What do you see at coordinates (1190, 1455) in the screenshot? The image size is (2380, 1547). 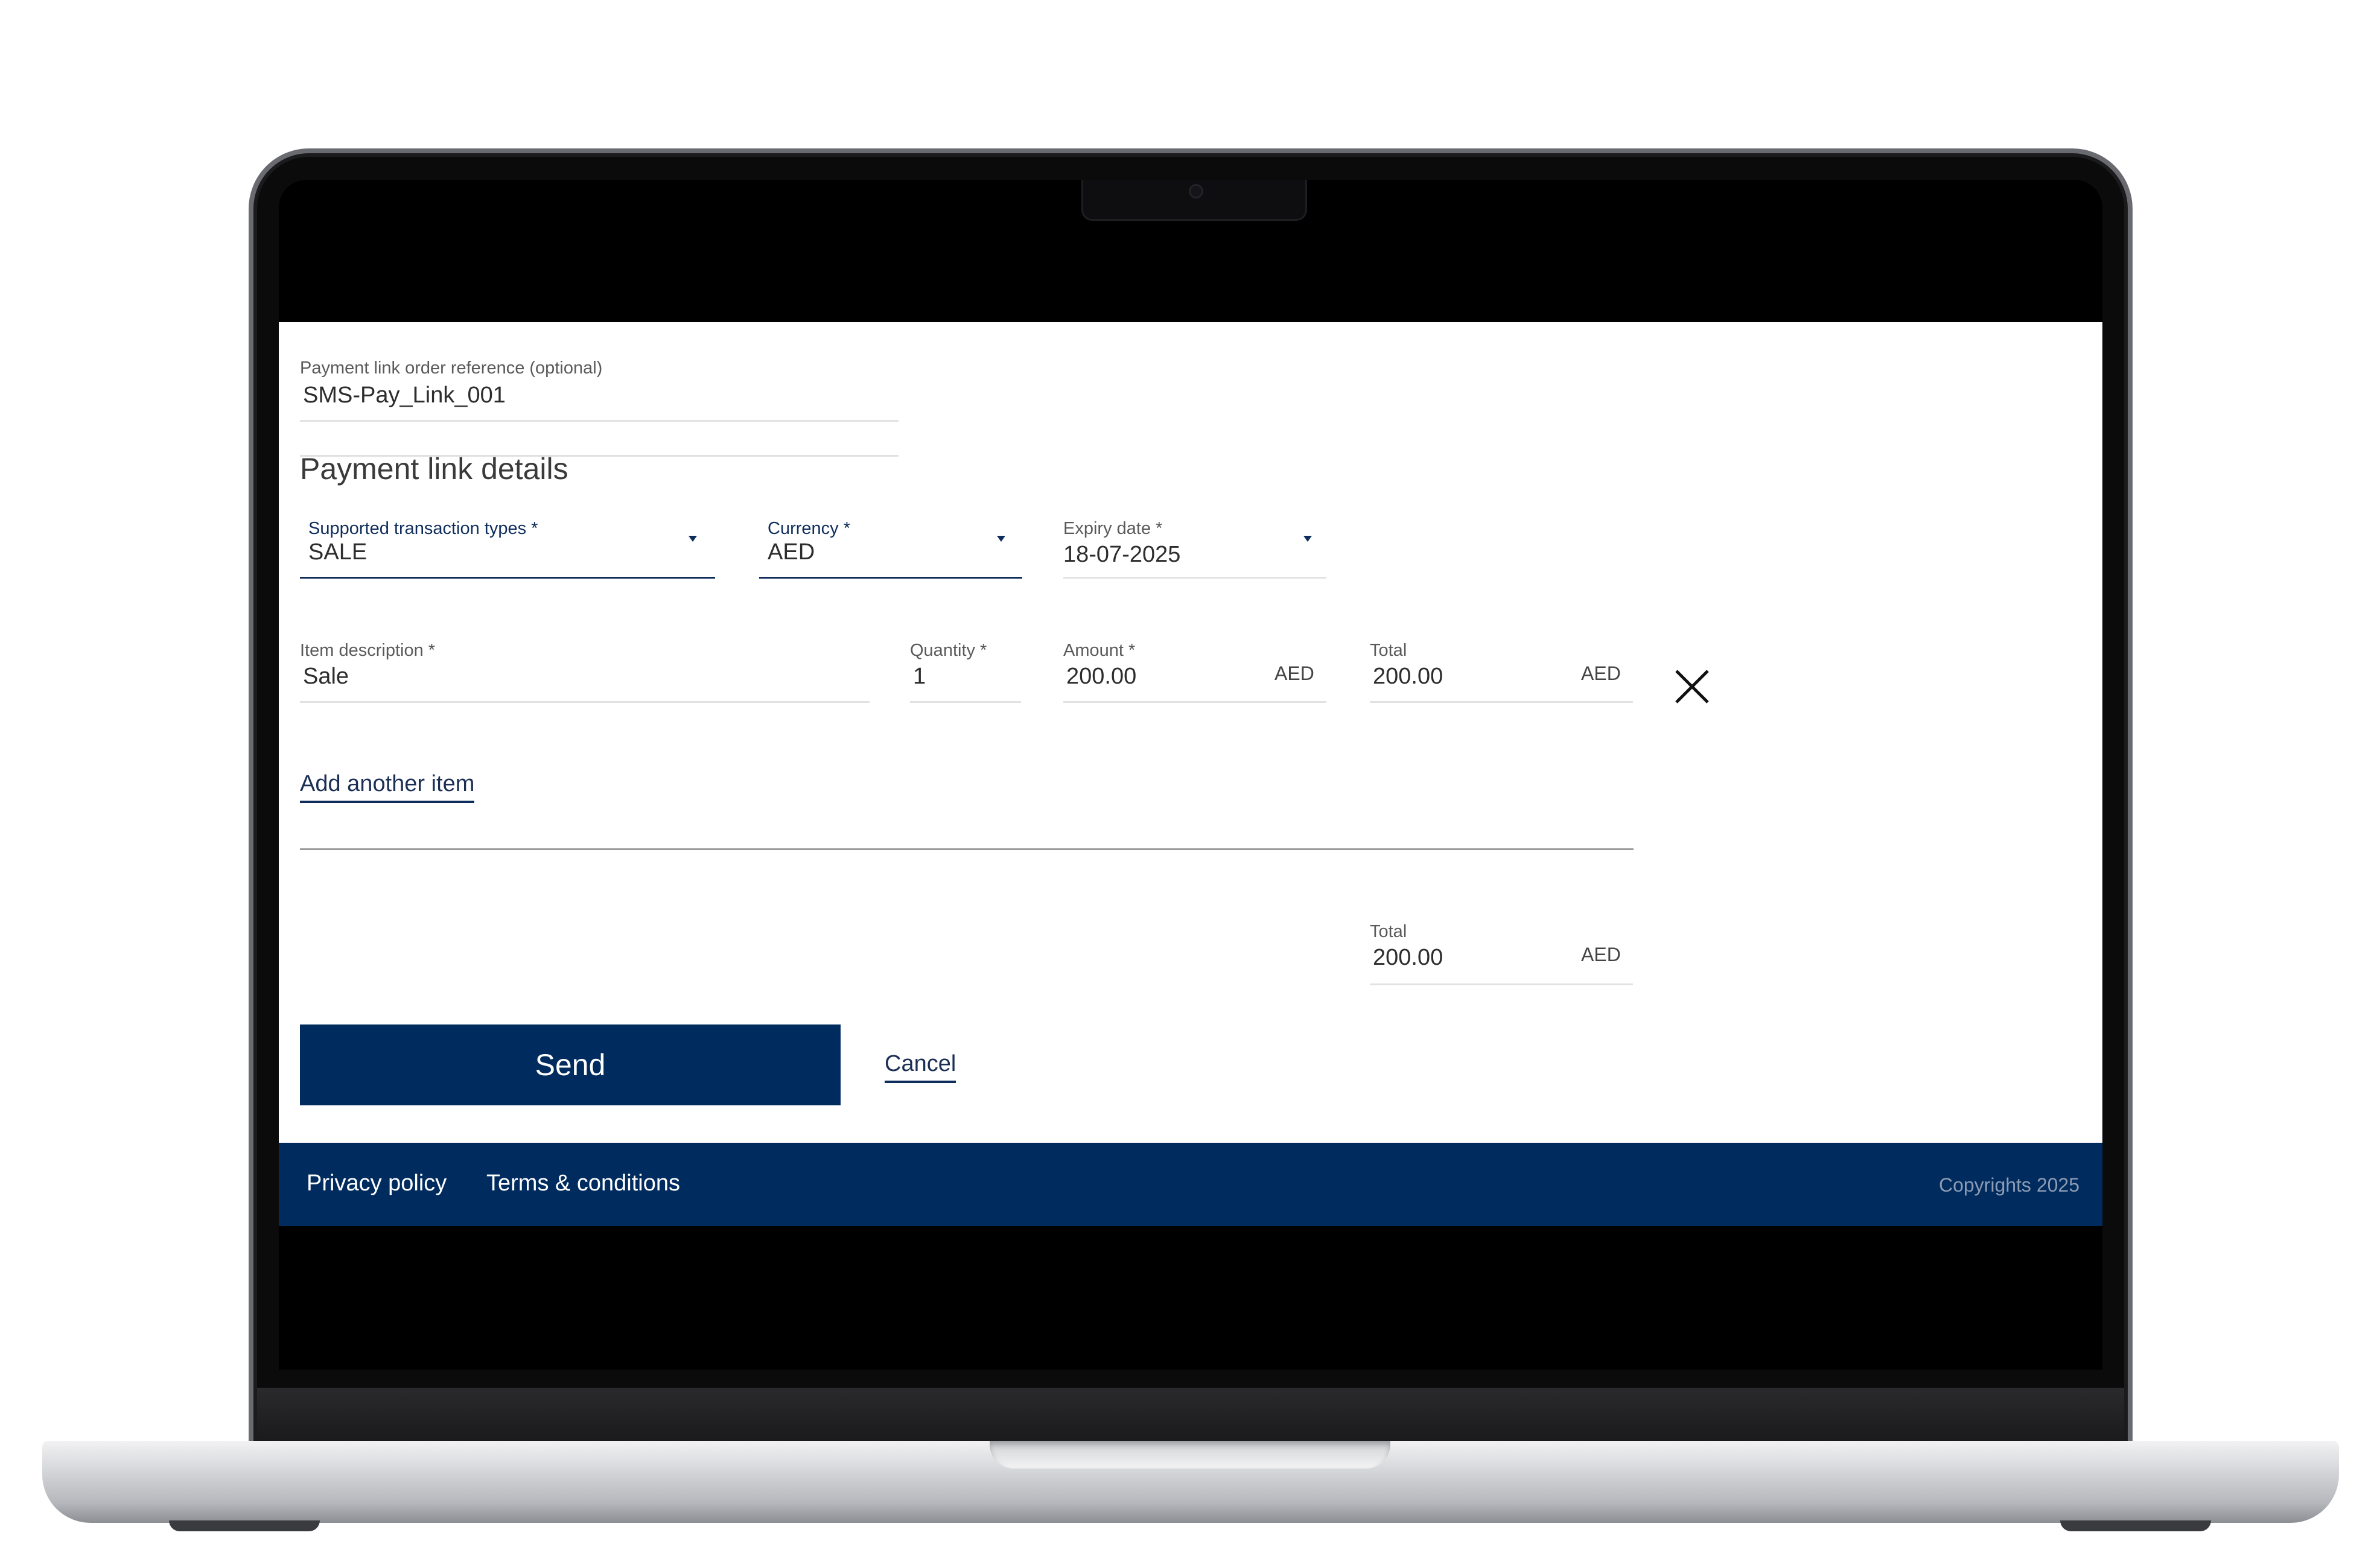 I see `laptop-thumb-cutout` at bounding box center [1190, 1455].